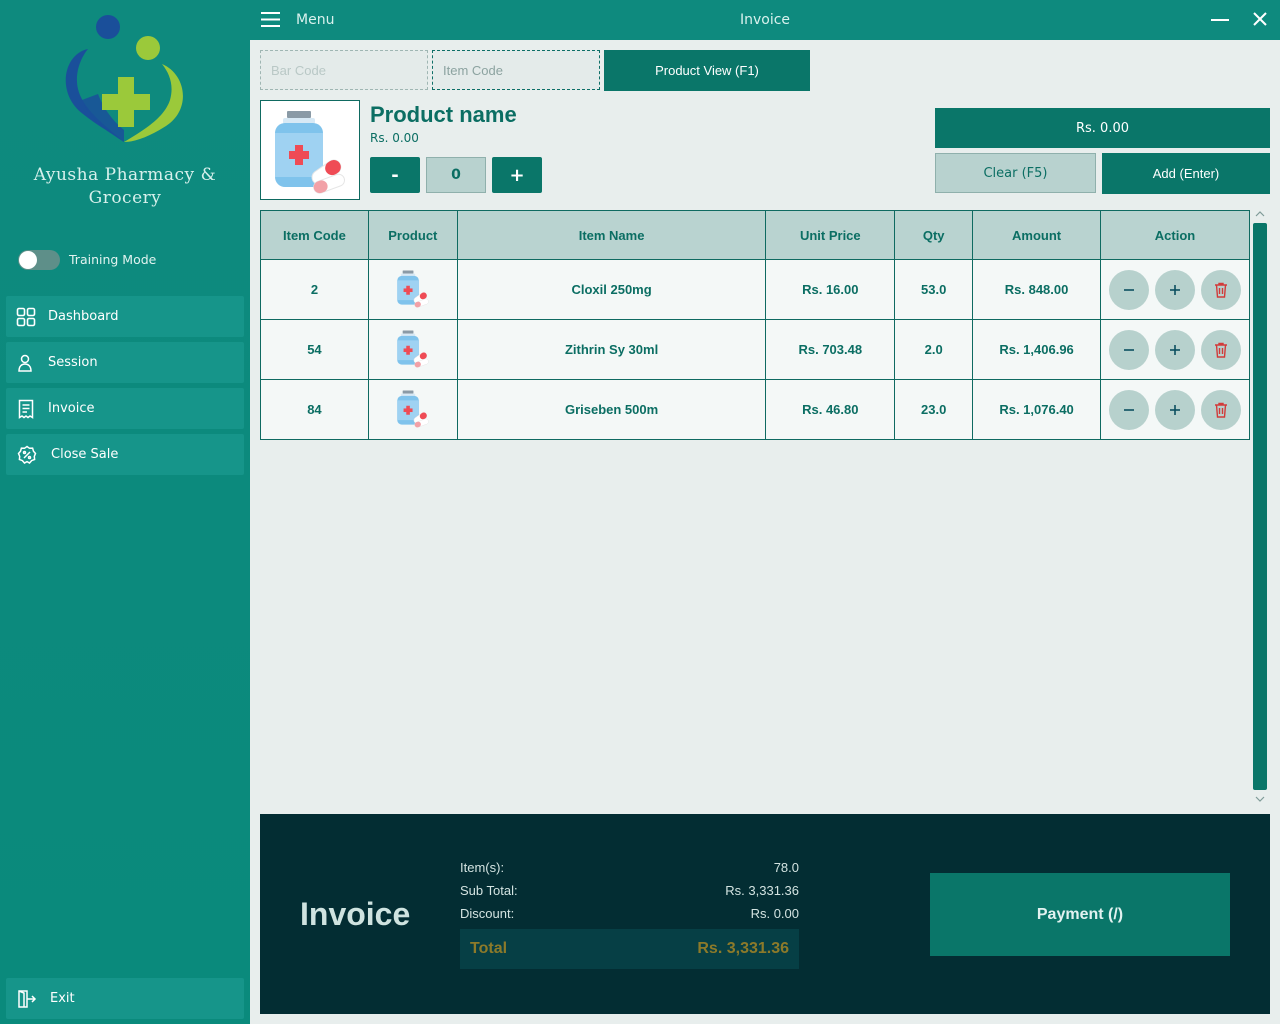 Image resolution: width=1280 pixels, height=1024 pixels. Describe the element at coordinates (1036, 235) in the screenshot. I see `header-amount: Amount` at that location.